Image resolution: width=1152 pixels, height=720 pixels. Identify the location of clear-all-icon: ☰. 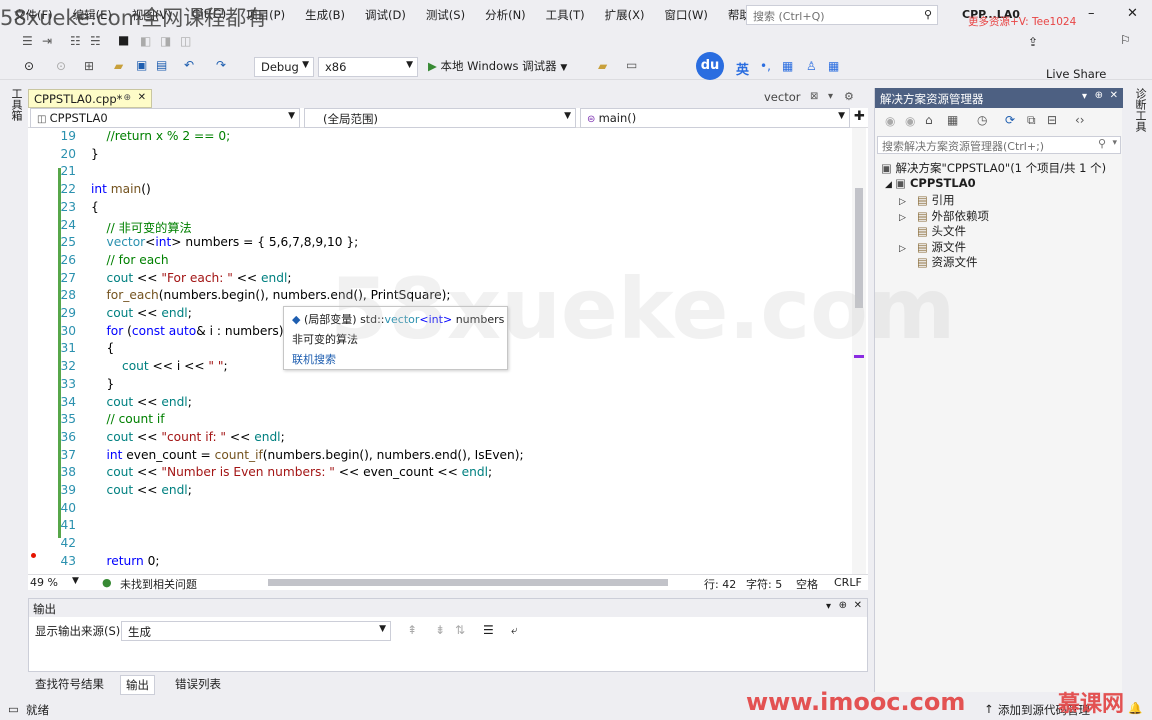
(488, 630).